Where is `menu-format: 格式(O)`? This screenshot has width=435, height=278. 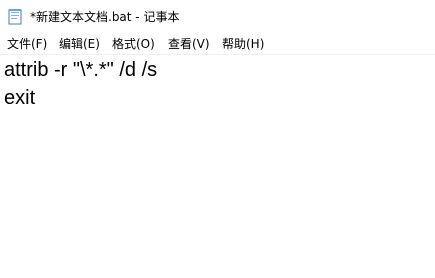
menu-format: 格式(O) is located at coordinates (133, 44).